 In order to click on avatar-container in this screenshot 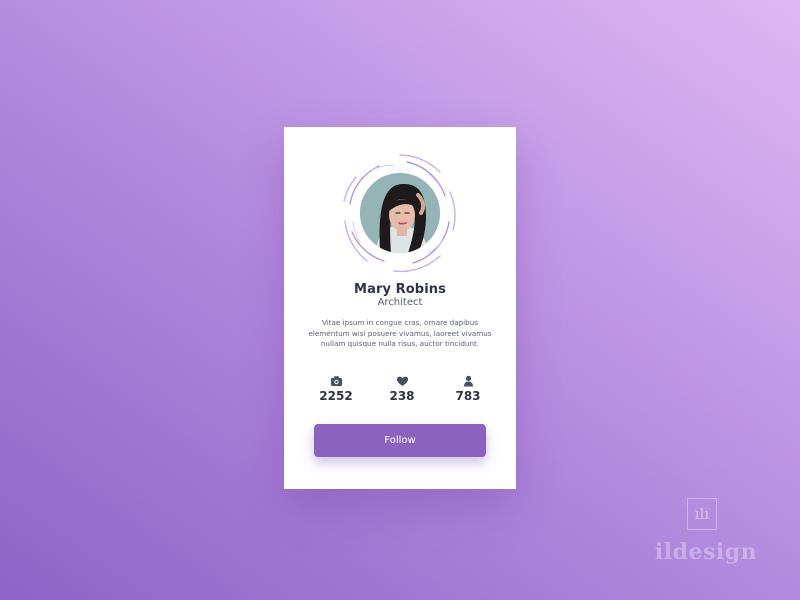, I will do `click(400, 213)`.